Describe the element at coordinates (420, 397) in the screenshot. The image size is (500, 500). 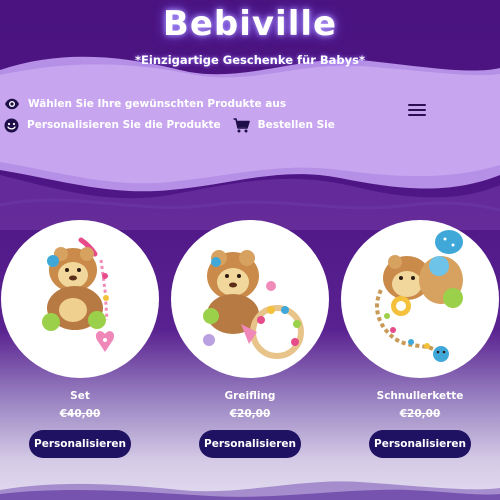
I see `product-name: Schnullerkette` at that location.